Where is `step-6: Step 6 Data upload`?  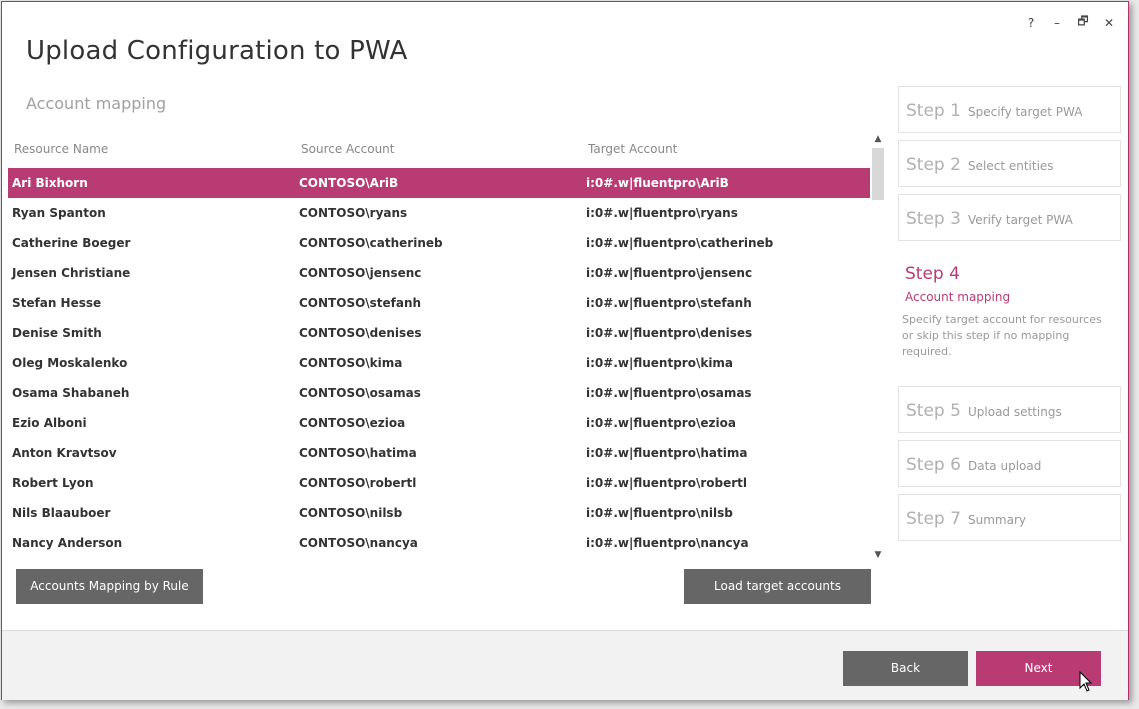
step-6: Step 6 Data upload is located at coordinates (1009, 463).